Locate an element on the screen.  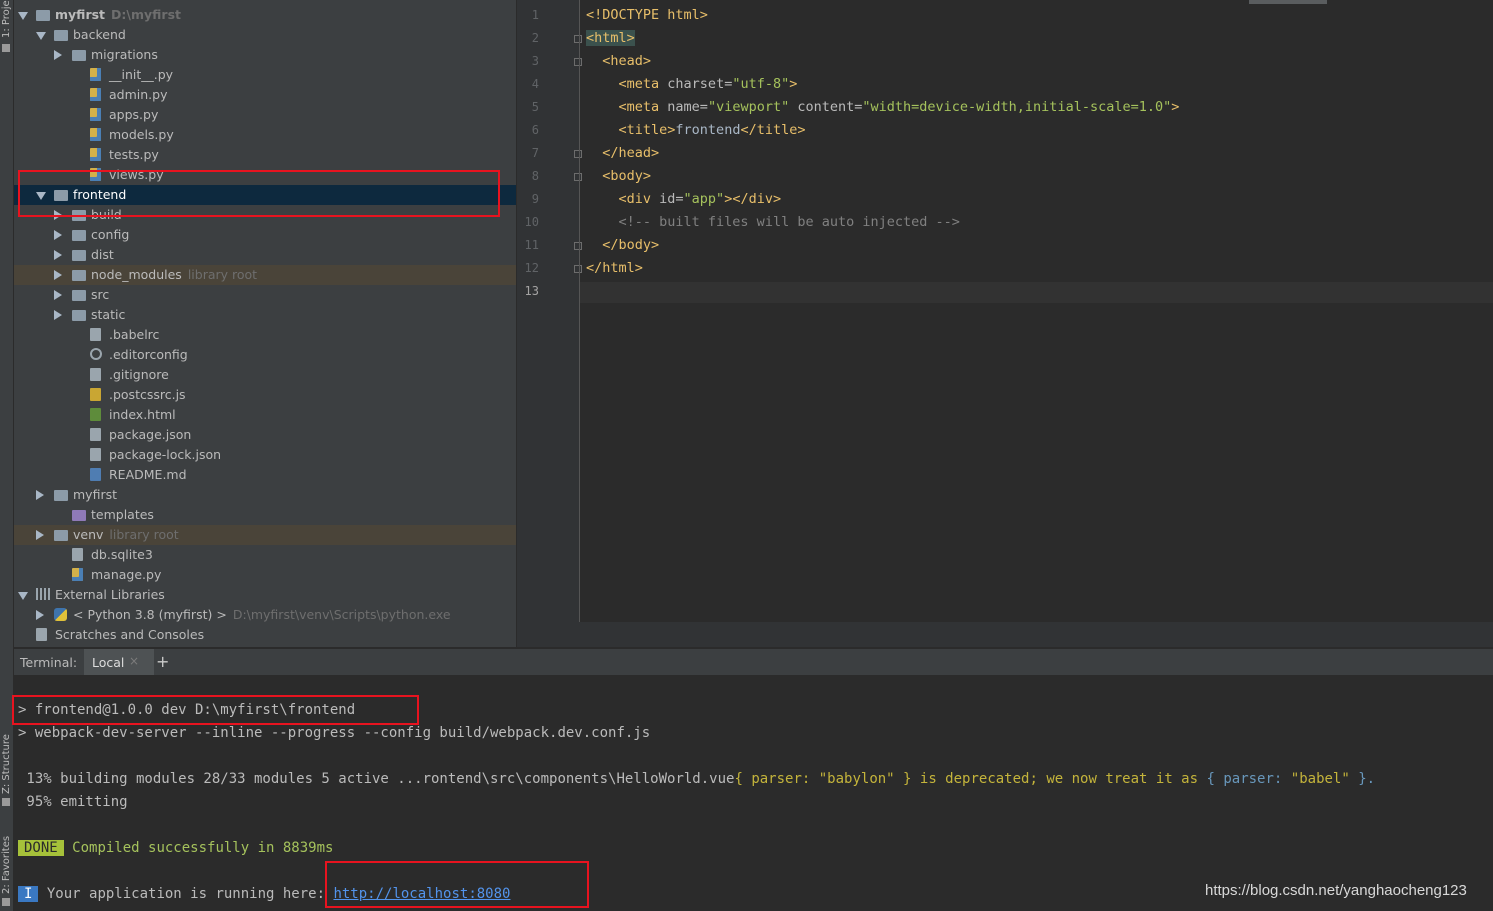
favorites-tool-tab-label: 2: Favorites is located at coordinates (6, 864).